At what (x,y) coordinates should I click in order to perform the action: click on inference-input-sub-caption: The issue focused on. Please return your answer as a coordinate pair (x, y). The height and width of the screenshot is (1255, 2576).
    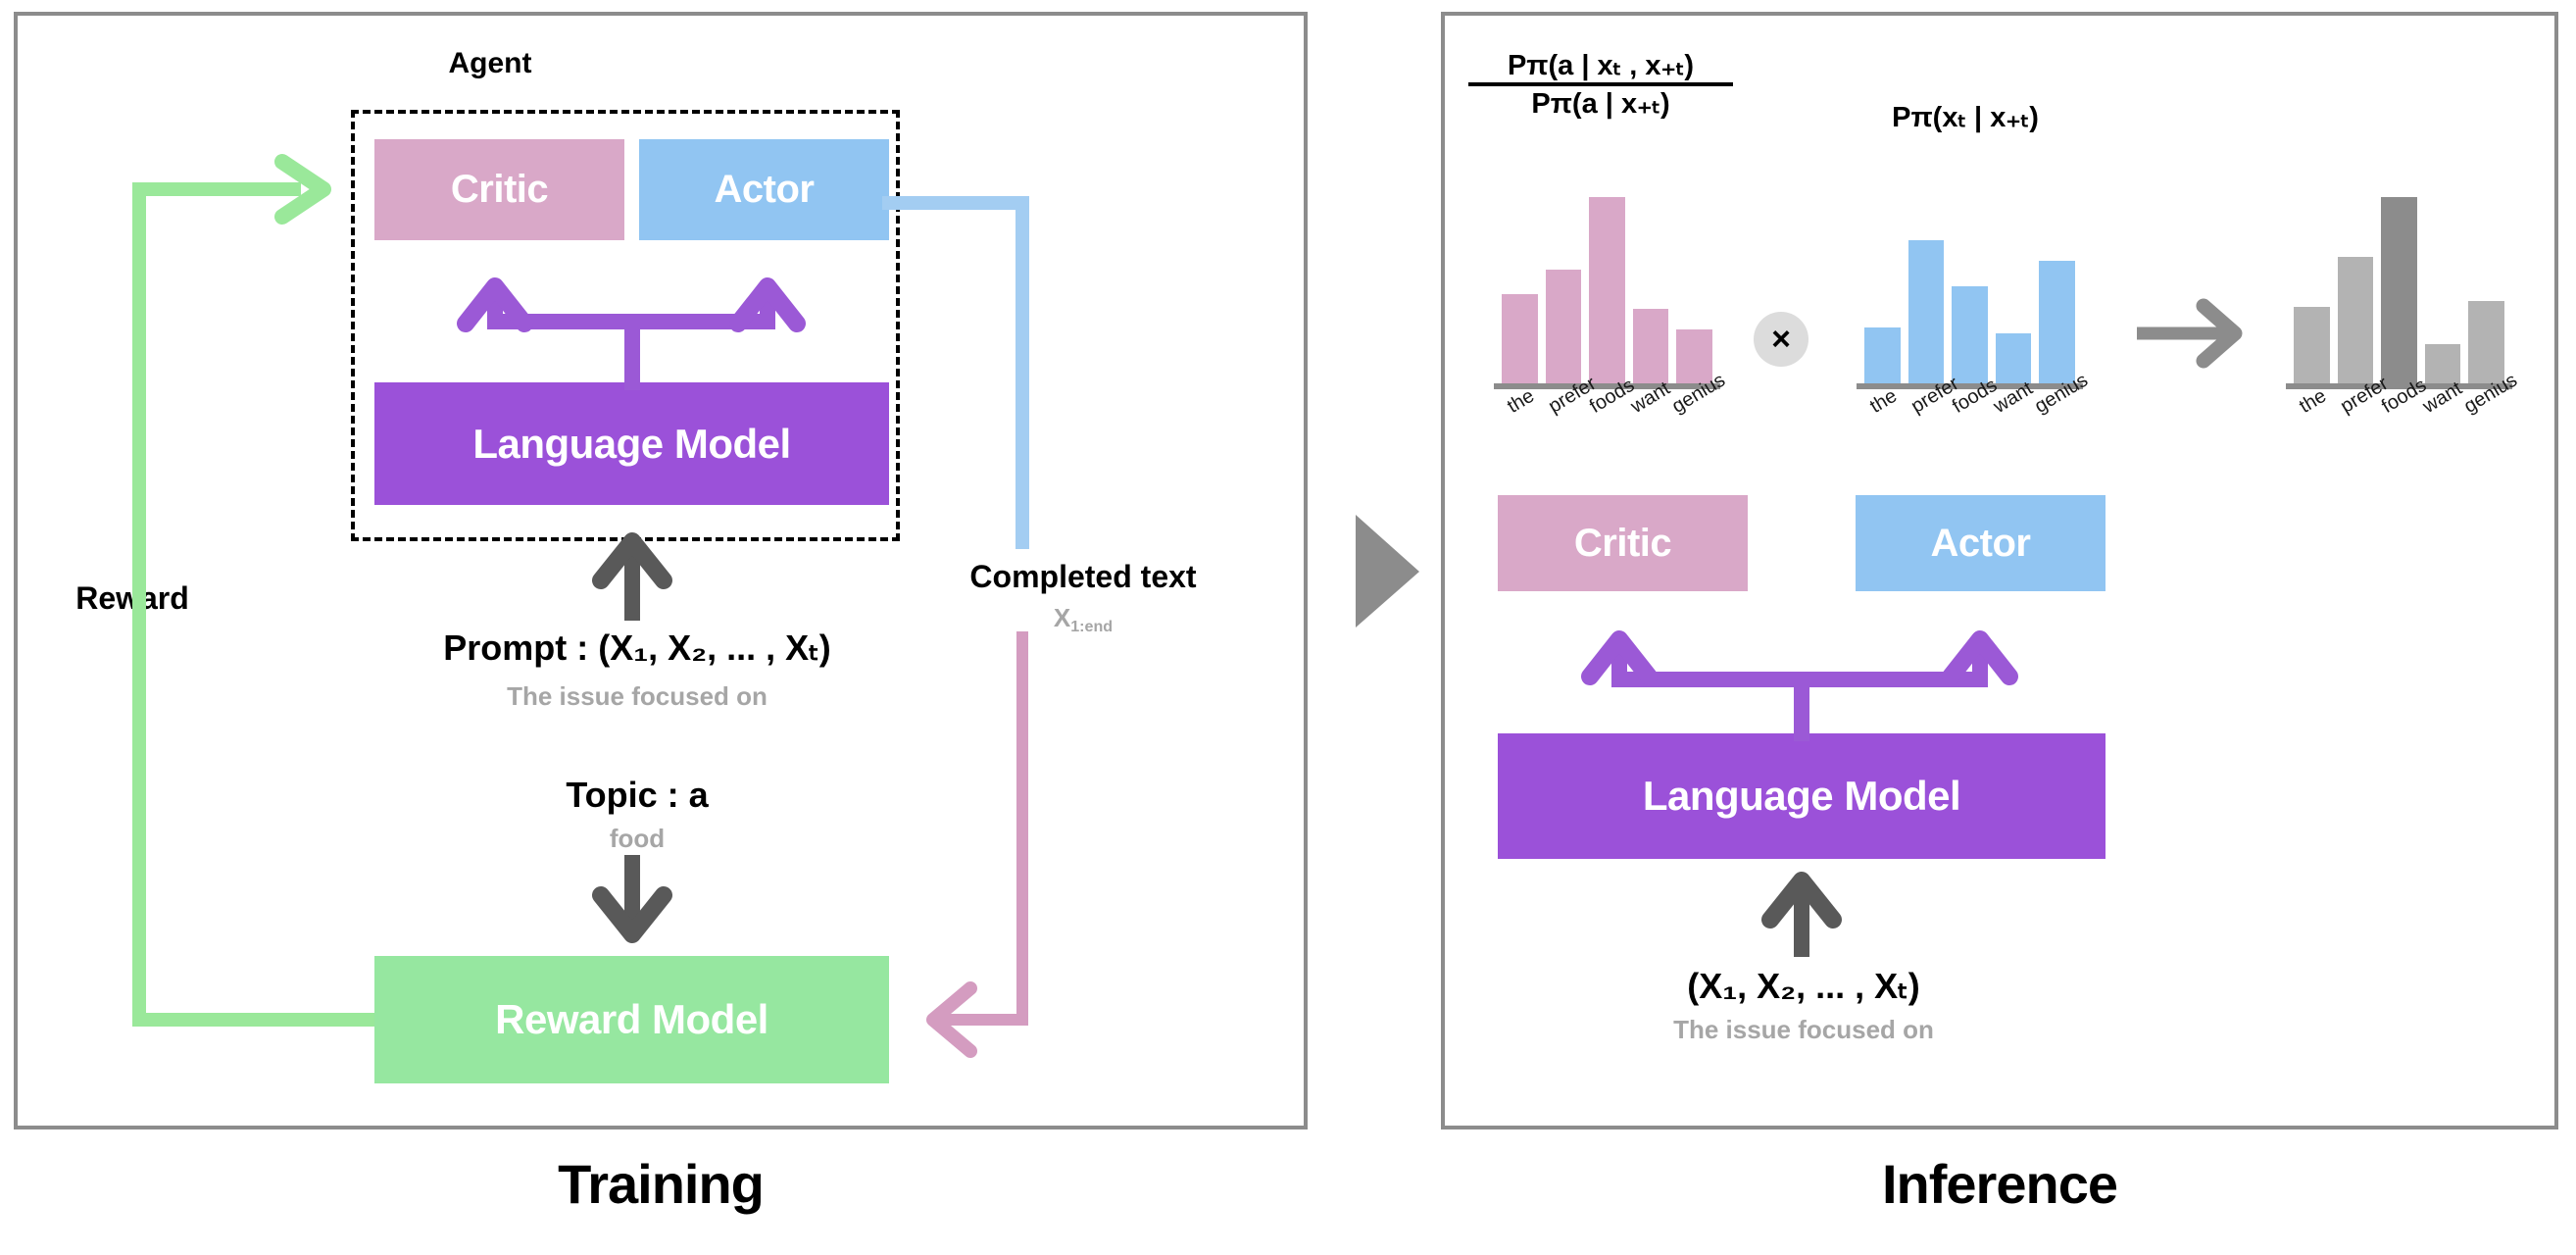
    Looking at the image, I should click on (1803, 1029).